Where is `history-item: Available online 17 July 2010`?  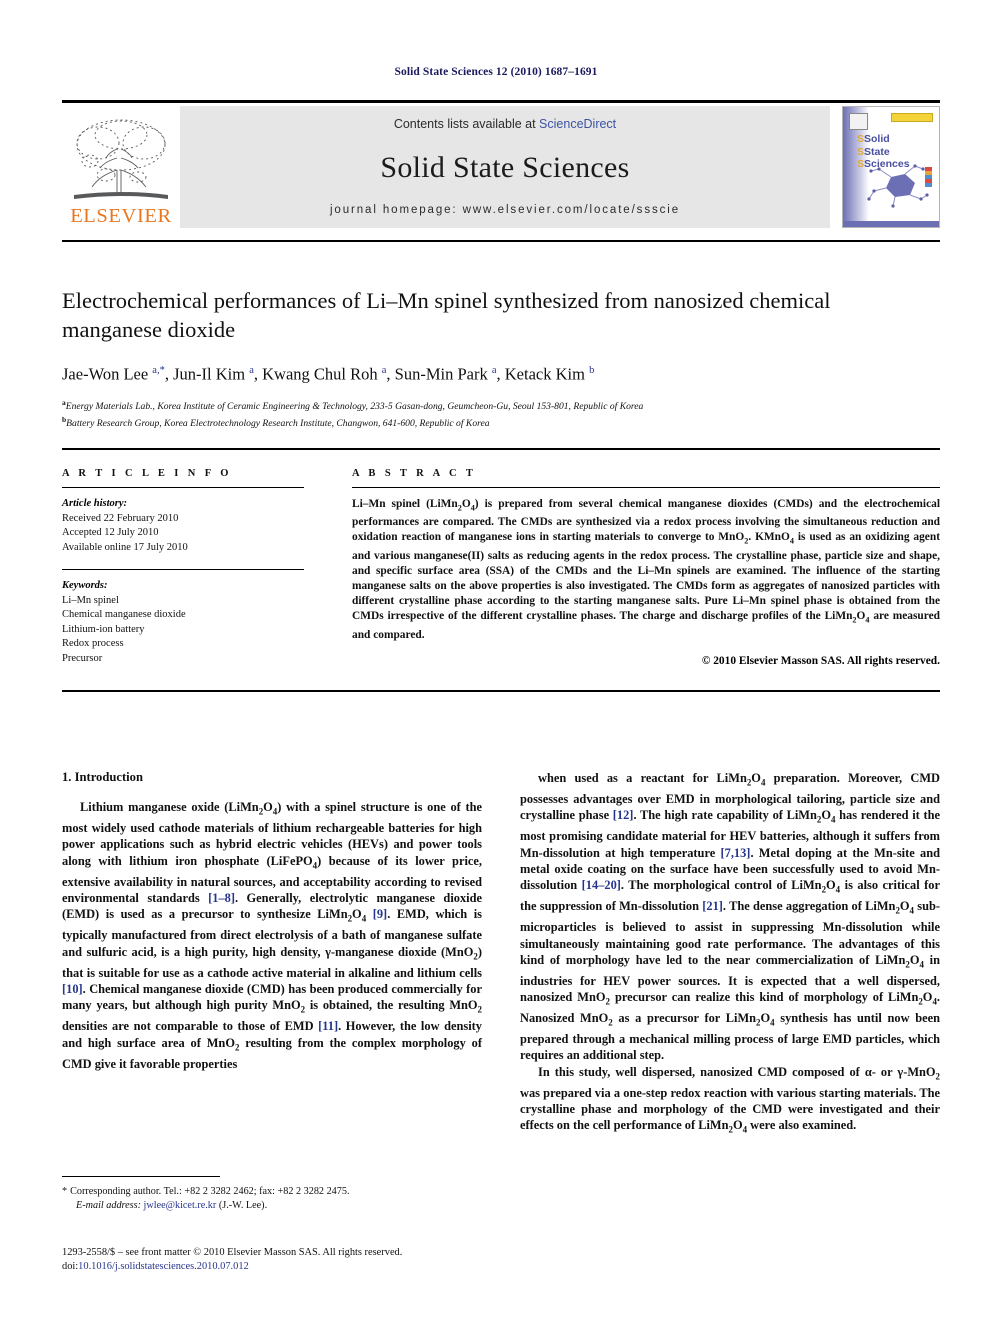
history-item: Available online 17 July 2010 is located at coordinates (125, 547).